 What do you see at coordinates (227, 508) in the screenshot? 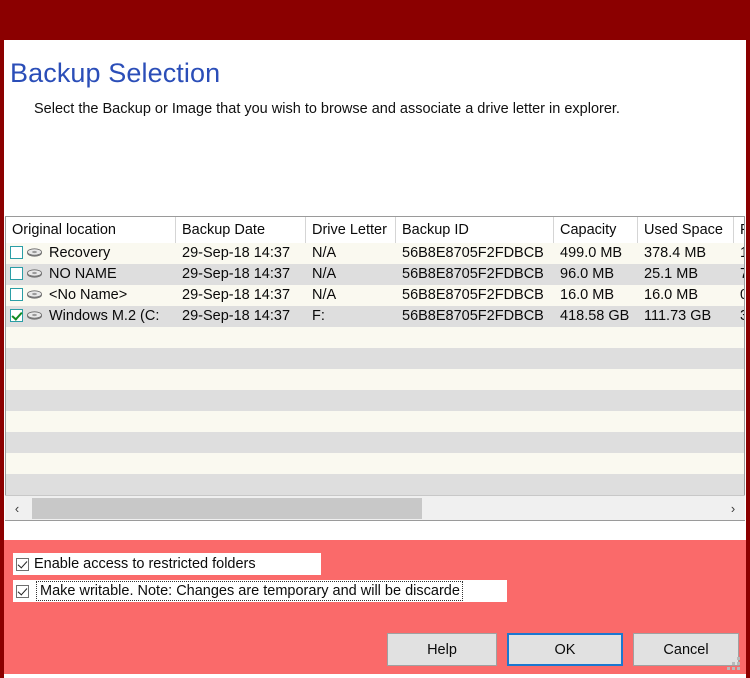
I see `scrollbar-thumb` at bounding box center [227, 508].